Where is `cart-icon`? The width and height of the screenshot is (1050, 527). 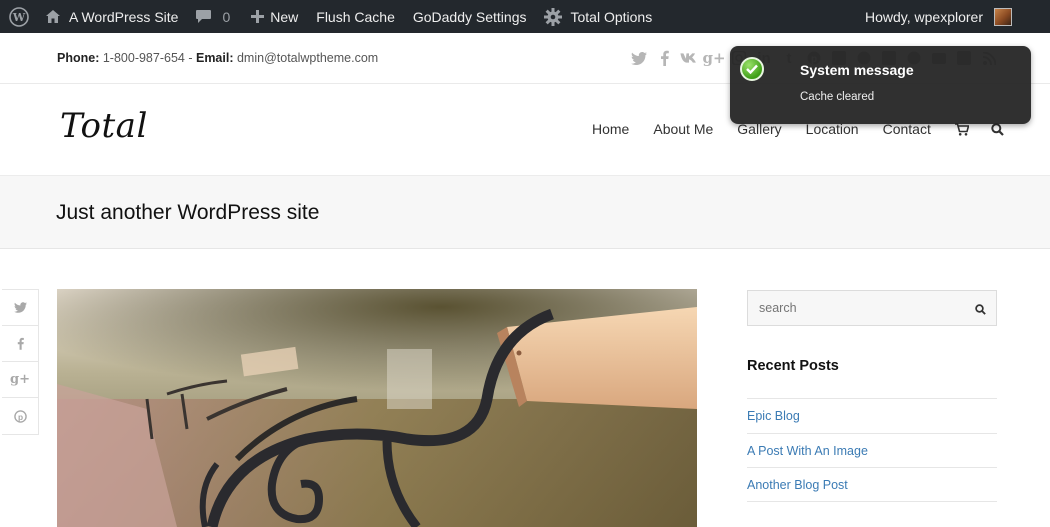
cart-icon is located at coordinates (961, 129).